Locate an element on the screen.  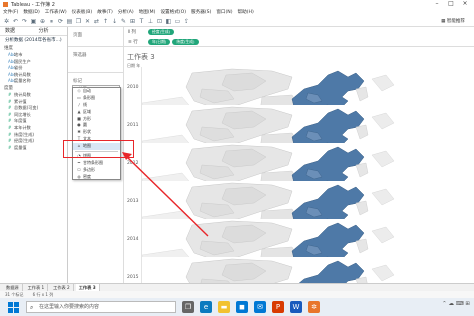
undo-icon: ↶ is located at coordinates (15, 21).